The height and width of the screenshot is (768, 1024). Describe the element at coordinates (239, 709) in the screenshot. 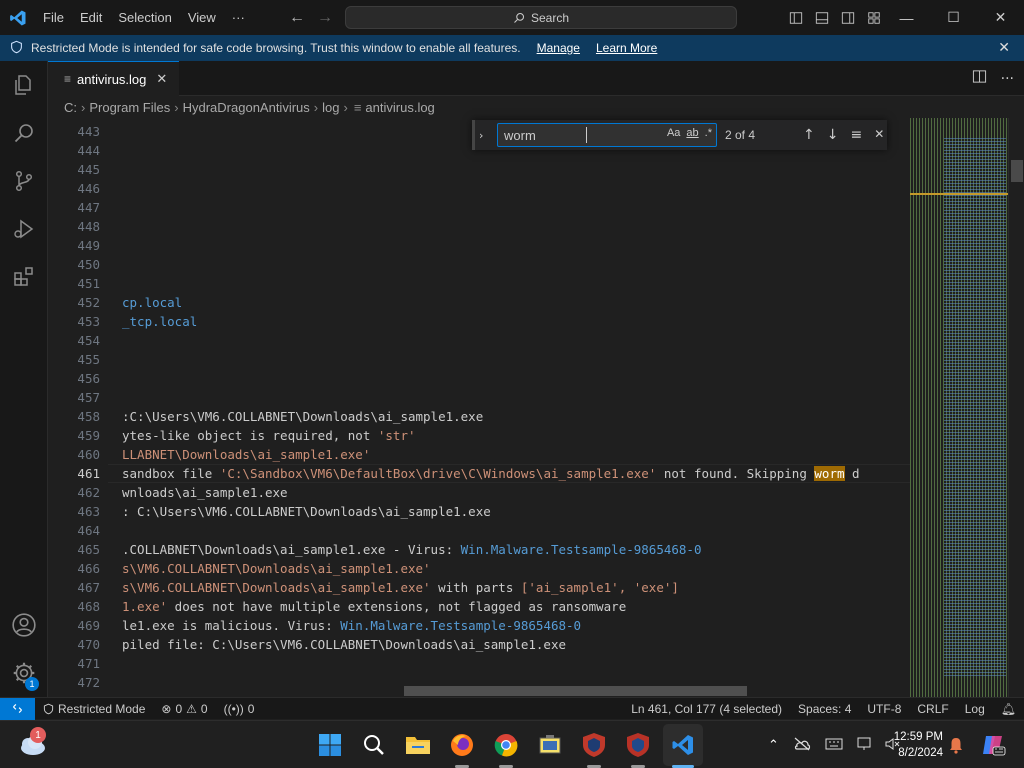

I see `ports-status: ((•)) 0` at that location.